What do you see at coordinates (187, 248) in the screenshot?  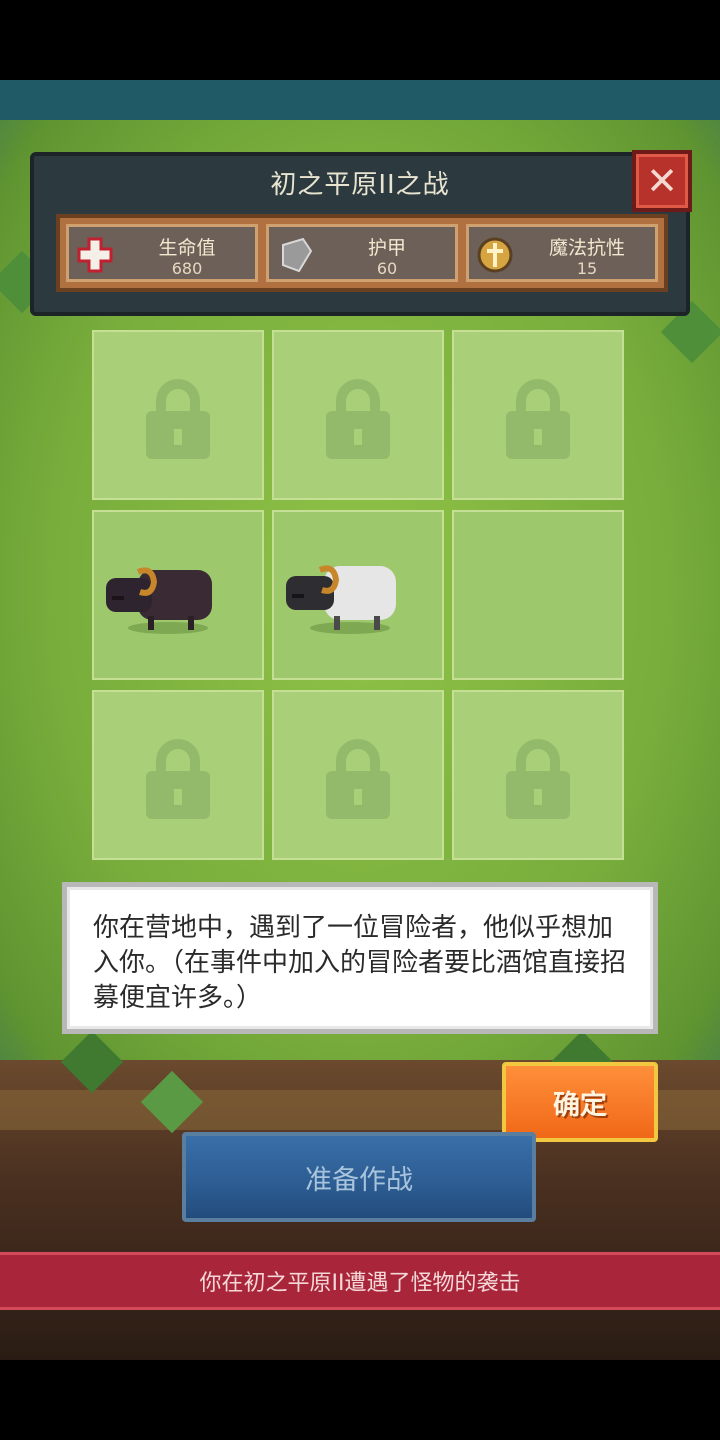 I see `stat-label: 生命值` at bounding box center [187, 248].